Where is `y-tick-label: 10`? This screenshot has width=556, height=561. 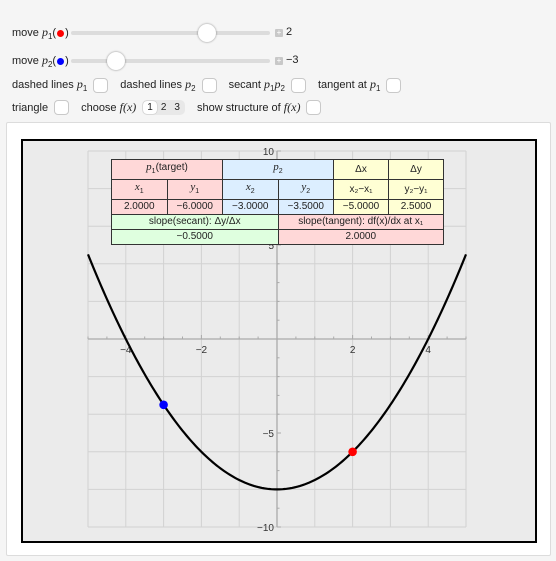
y-tick-label: 10 is located at coordinates (269, 152).